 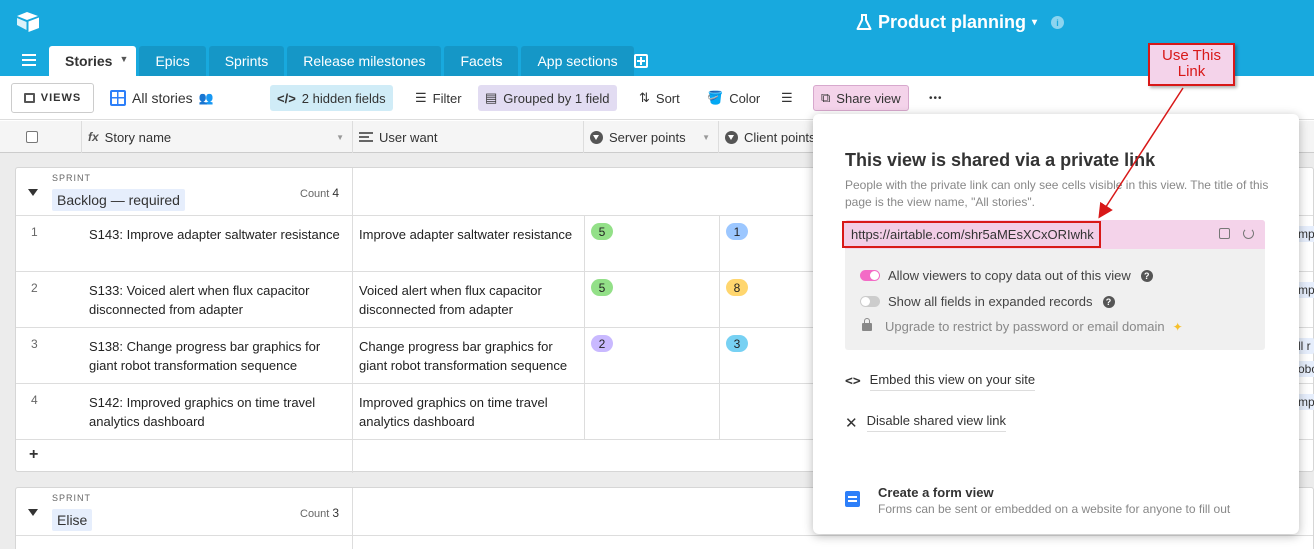 What do you see at coordinates (217, 137) in the screenshot?
I see `column-header-story-name: fx Story name ▼` at bounding box center [217, 137].